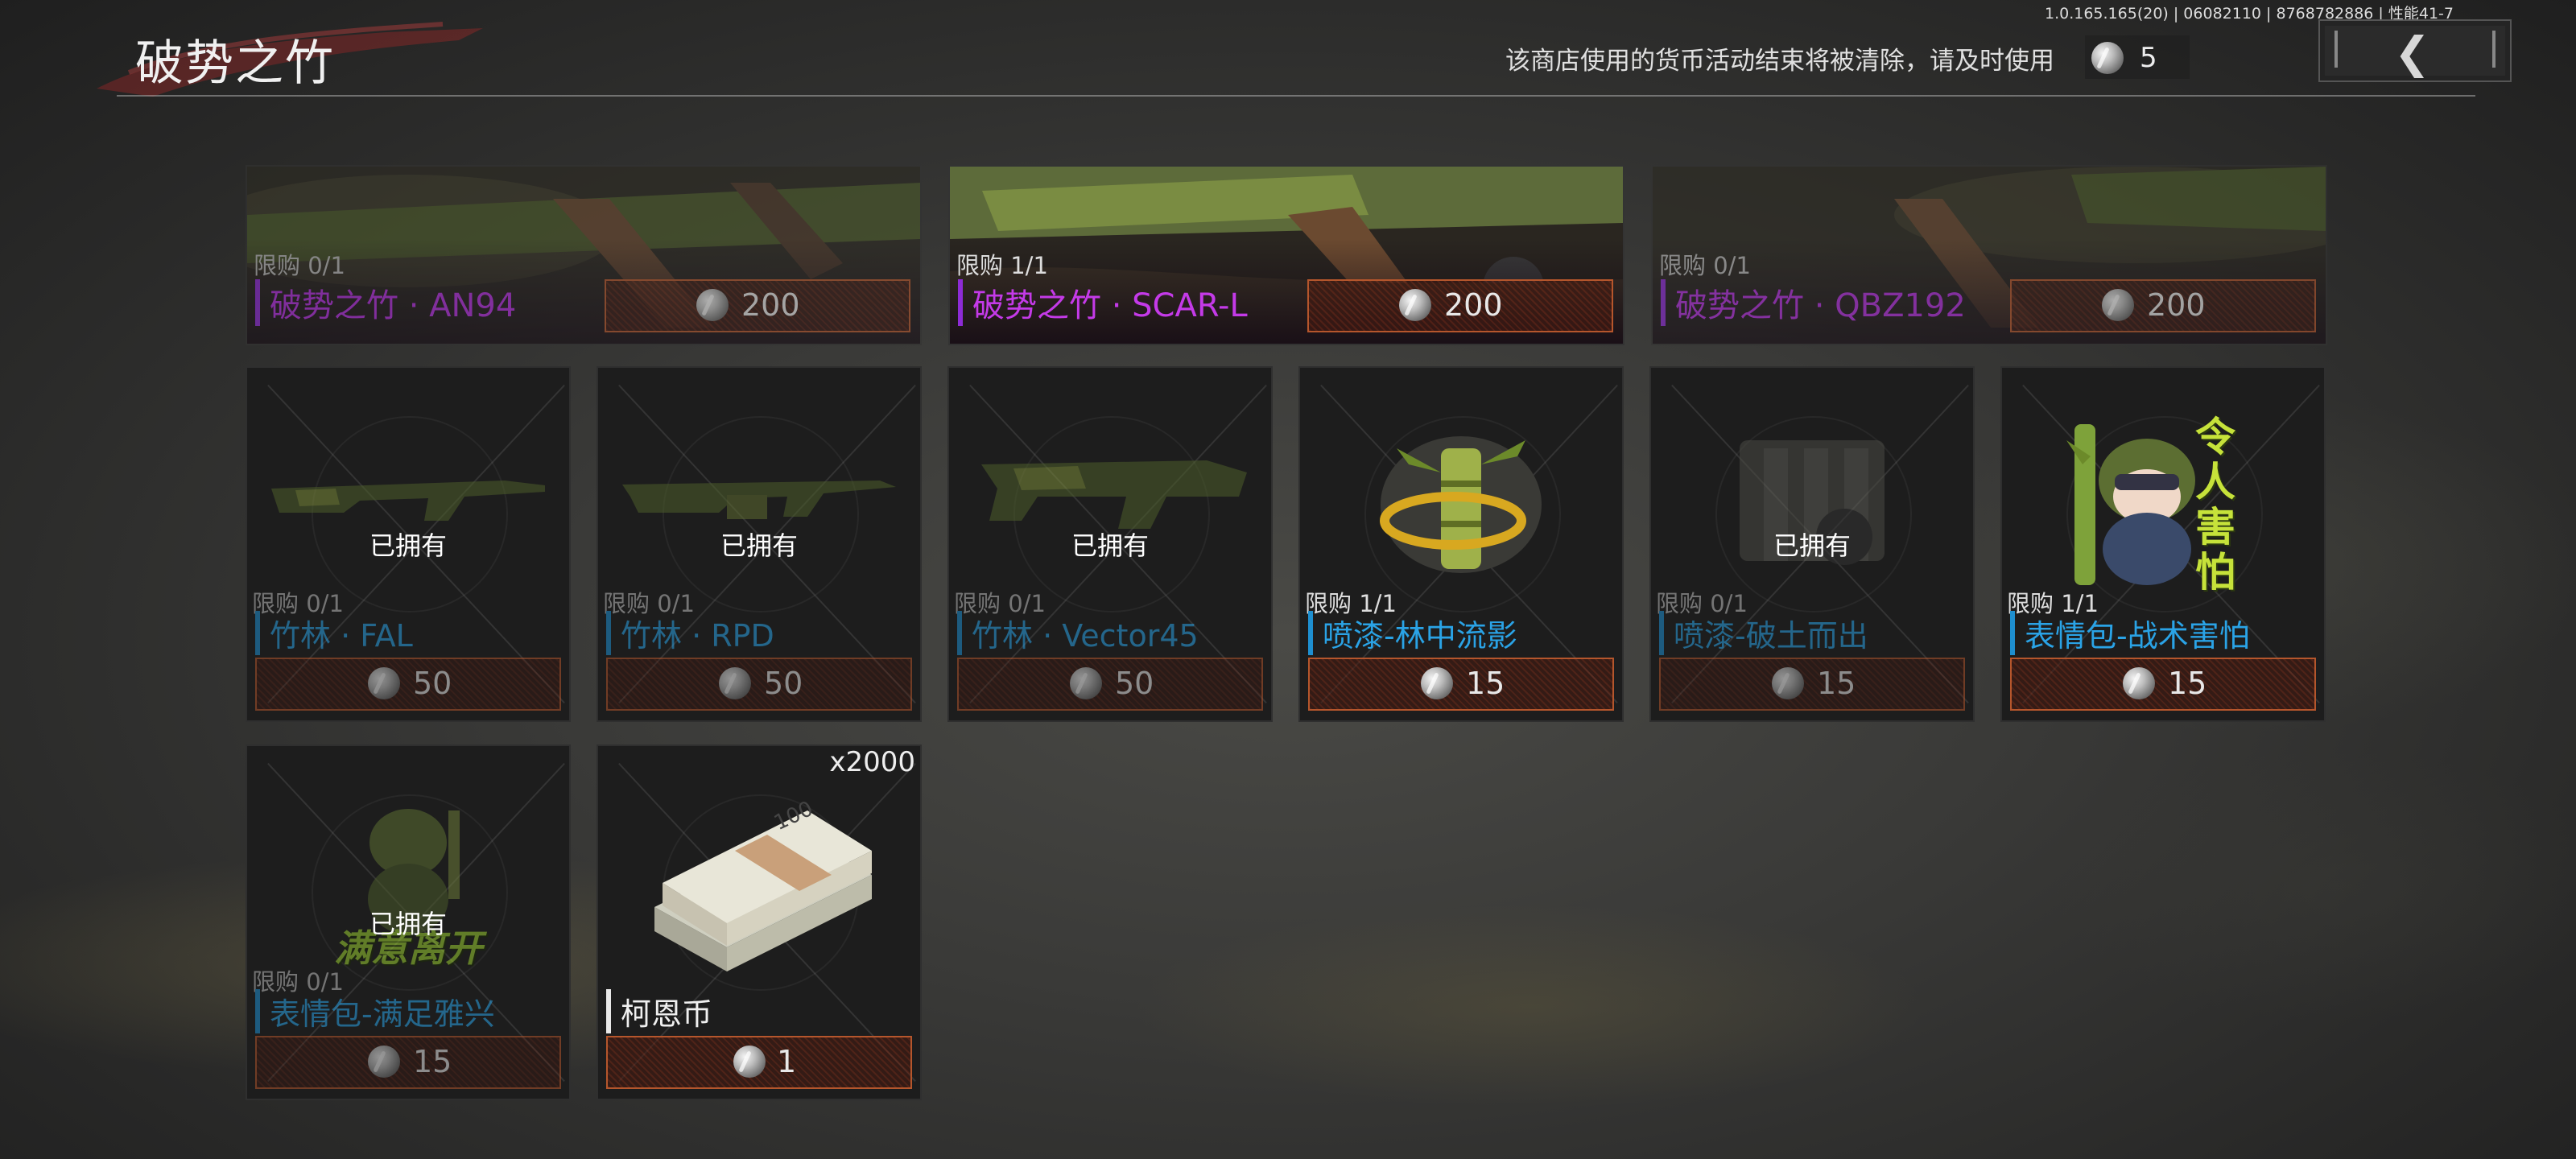 This screenshot has width=2576, height=1159. I want to click on header-divider, so click(1296, 96).